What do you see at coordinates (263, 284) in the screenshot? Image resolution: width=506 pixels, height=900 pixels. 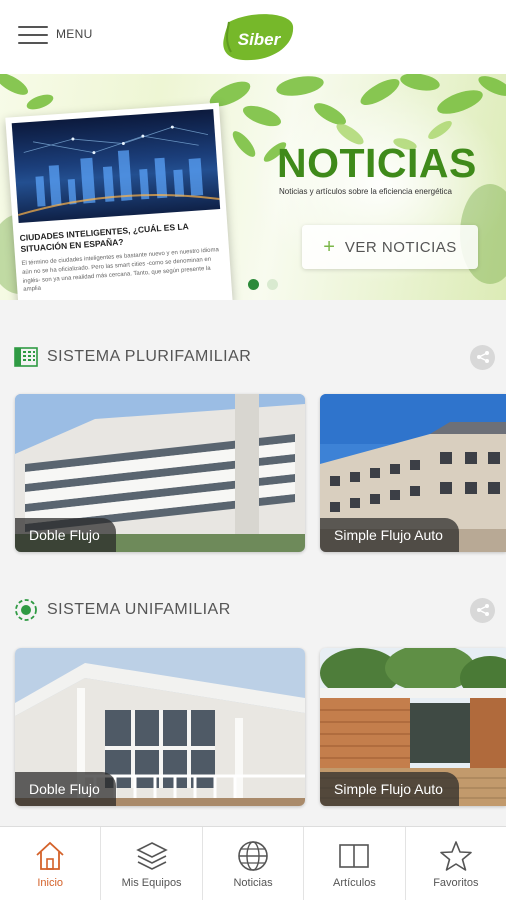 I see `carousel-indicator` at bounding box center [263, 284].